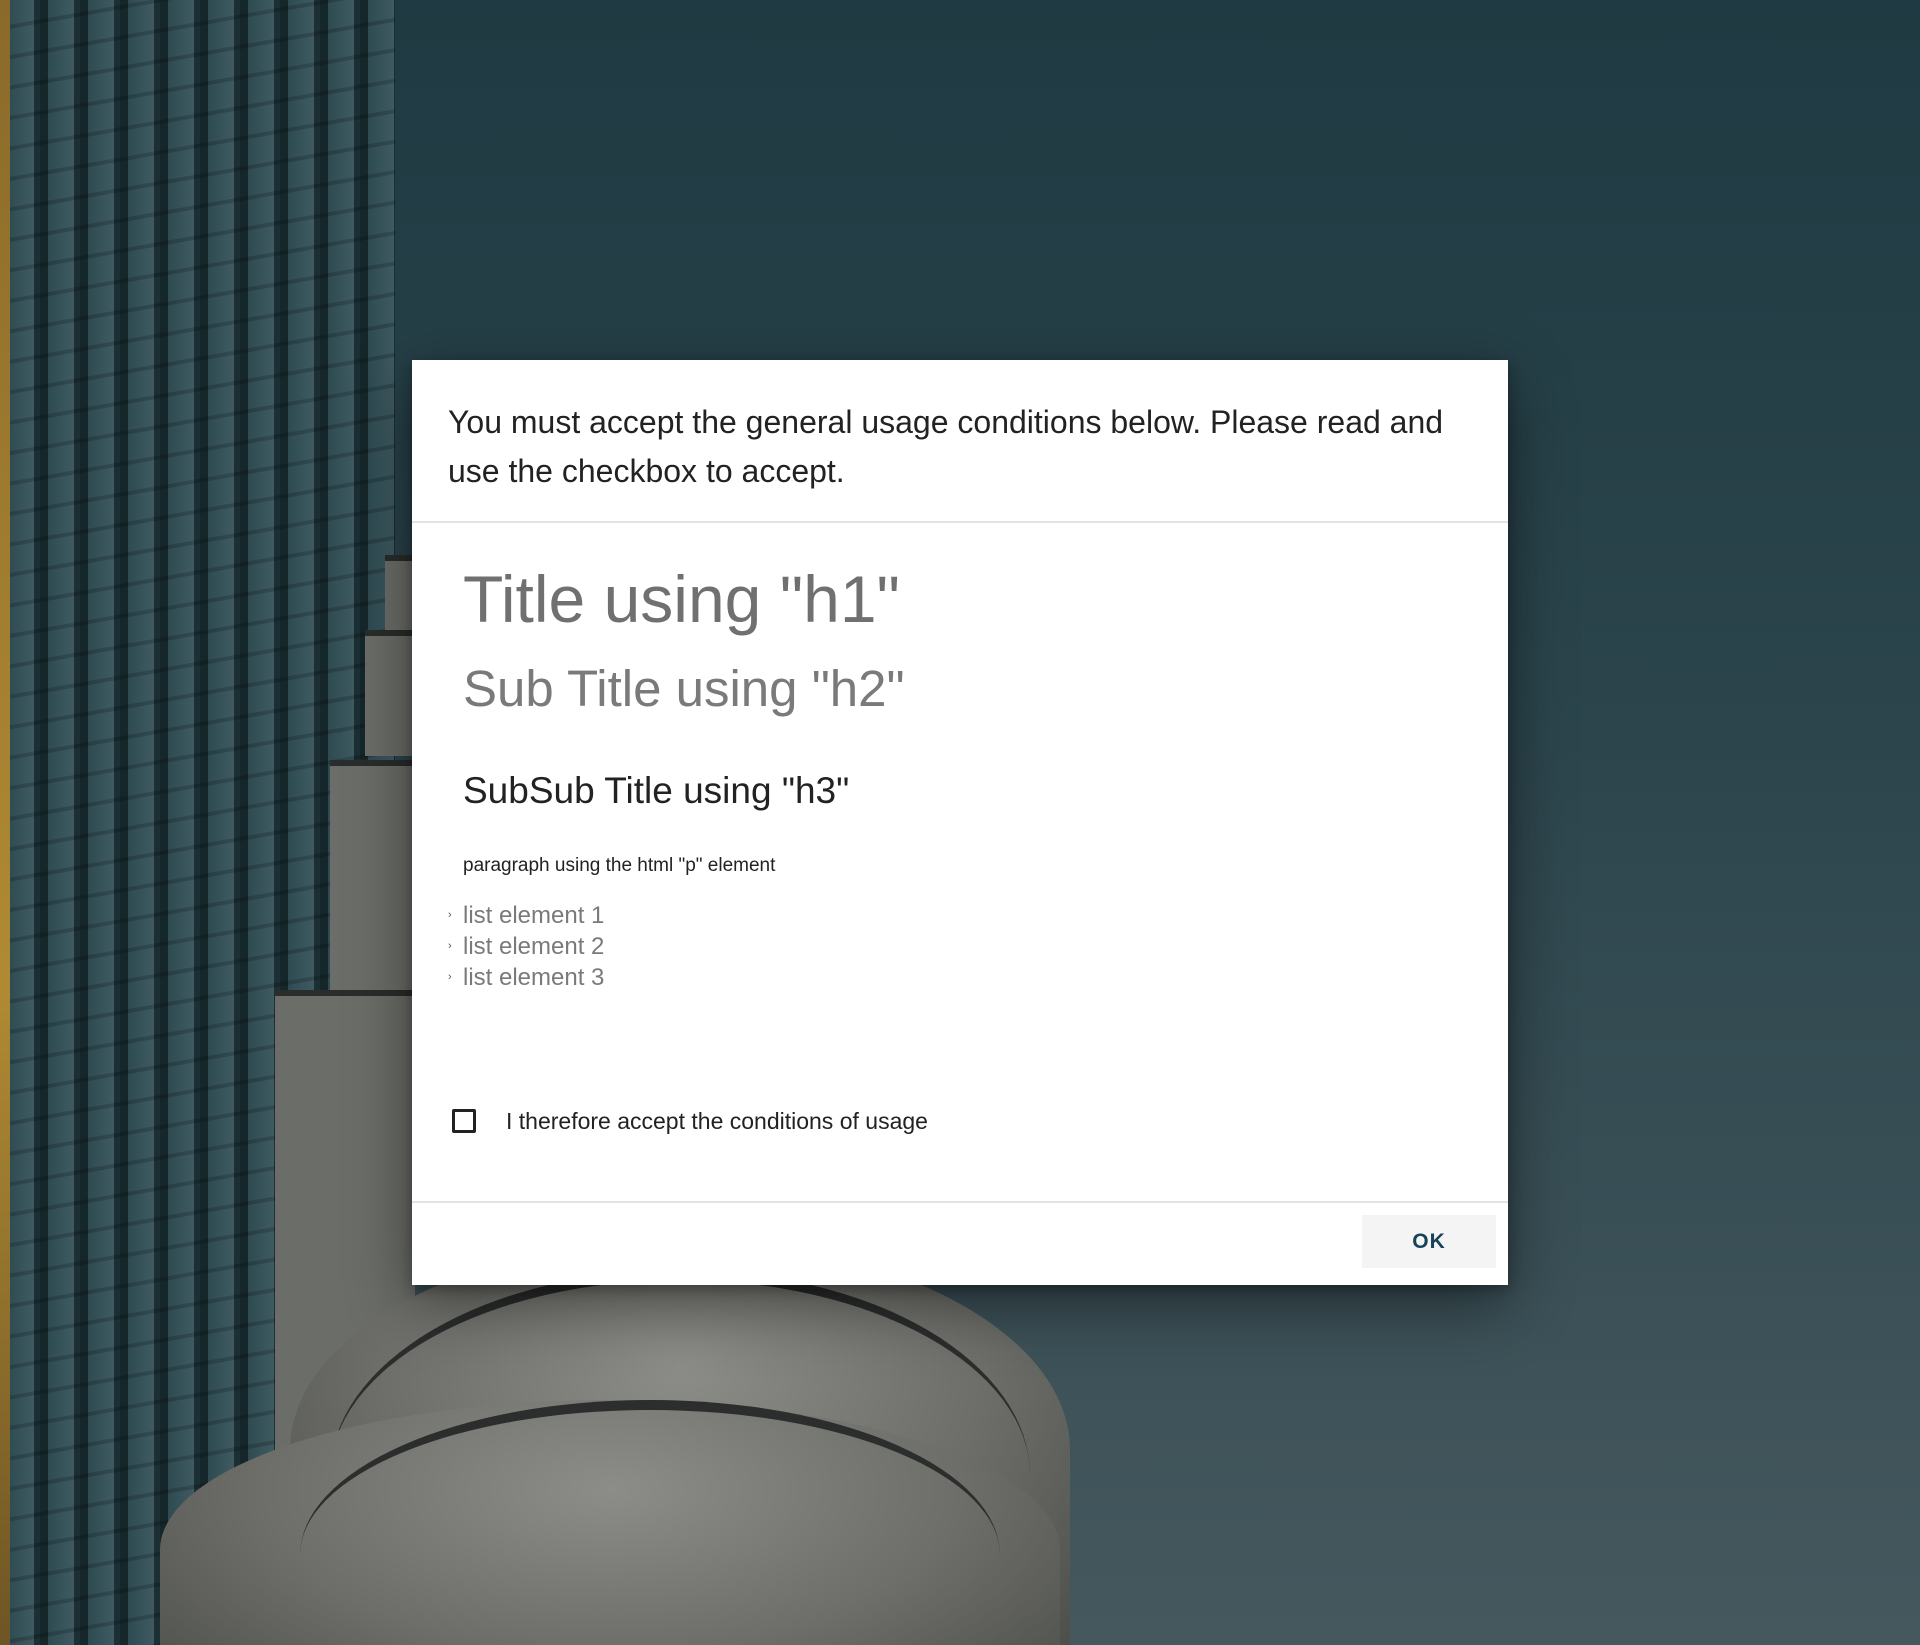  What do you see at coordinates (681, 599) in the screenshot?
I see `content-title: Title using "h1"` at bounding box center [681, 599].